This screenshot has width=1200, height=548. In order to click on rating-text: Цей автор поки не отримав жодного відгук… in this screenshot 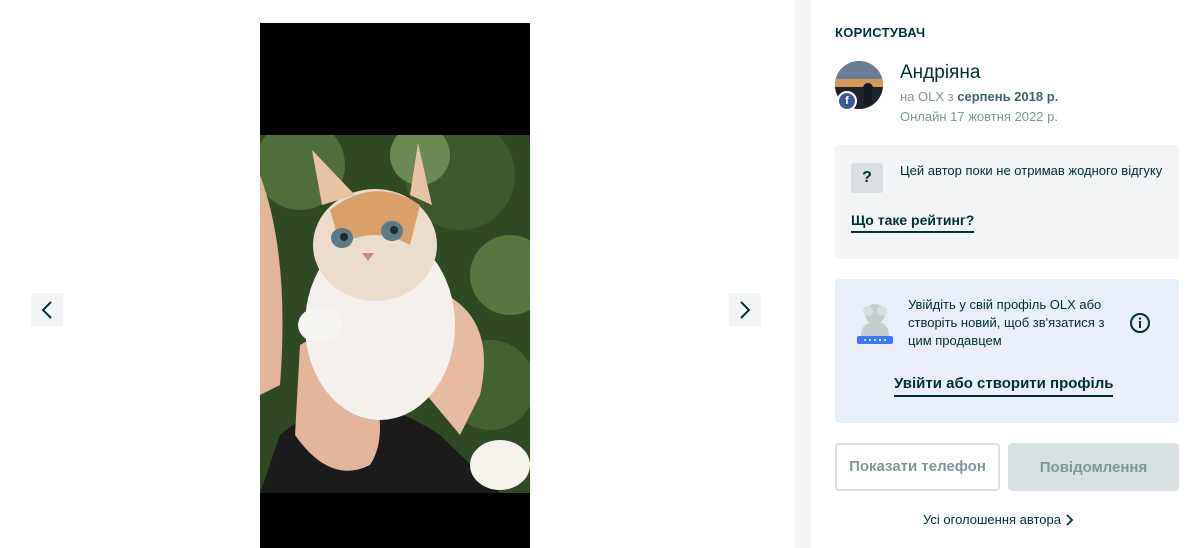, I will do `click(1031, 170)`.